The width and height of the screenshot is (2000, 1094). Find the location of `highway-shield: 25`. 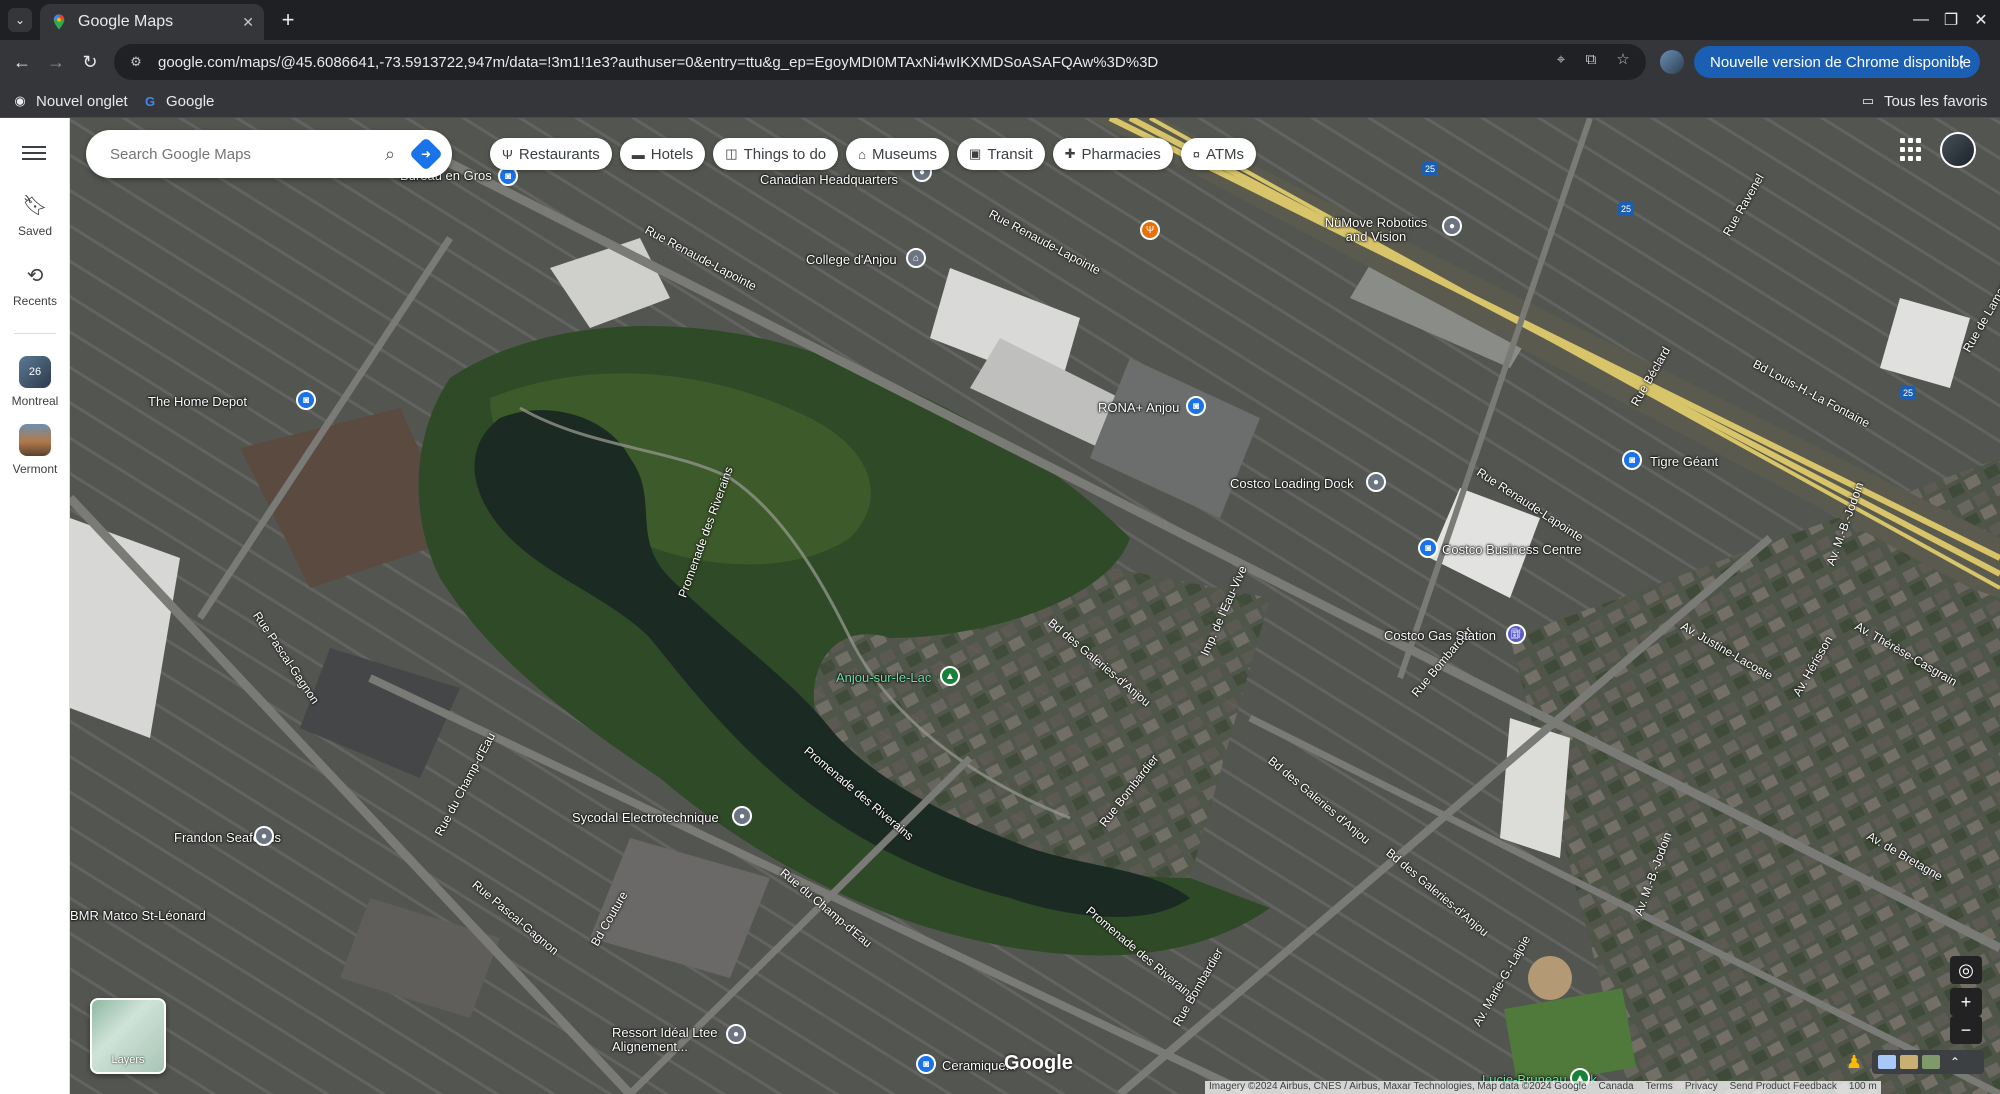

highway-shield: 25 is located at coordinates (1908, 393).